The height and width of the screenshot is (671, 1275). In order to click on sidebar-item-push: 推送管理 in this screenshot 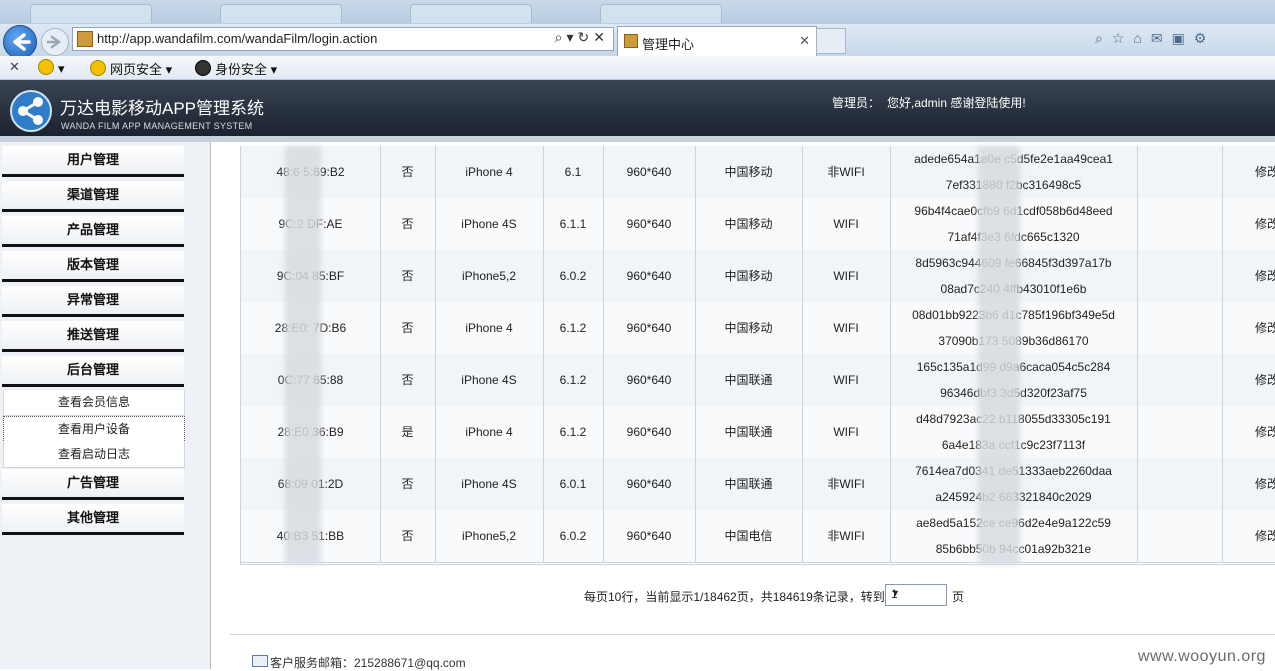, I will do `click(93, 336)`.